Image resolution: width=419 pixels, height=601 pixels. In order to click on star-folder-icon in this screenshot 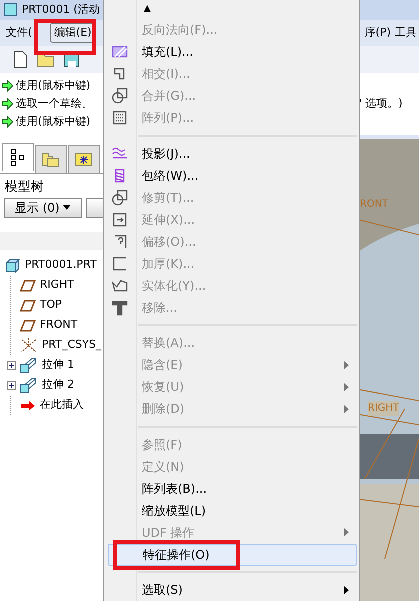, I will do `click(84, 159)`.